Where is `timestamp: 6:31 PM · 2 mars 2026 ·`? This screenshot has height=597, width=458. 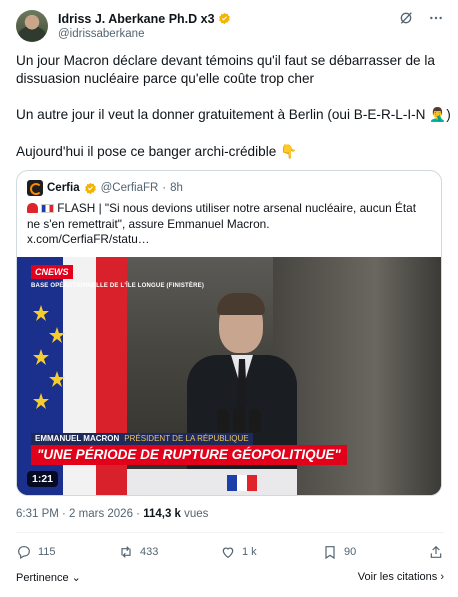 timestamp: 6:31 PM · 2 mars 2026 · is located at coordinates (79, 514).